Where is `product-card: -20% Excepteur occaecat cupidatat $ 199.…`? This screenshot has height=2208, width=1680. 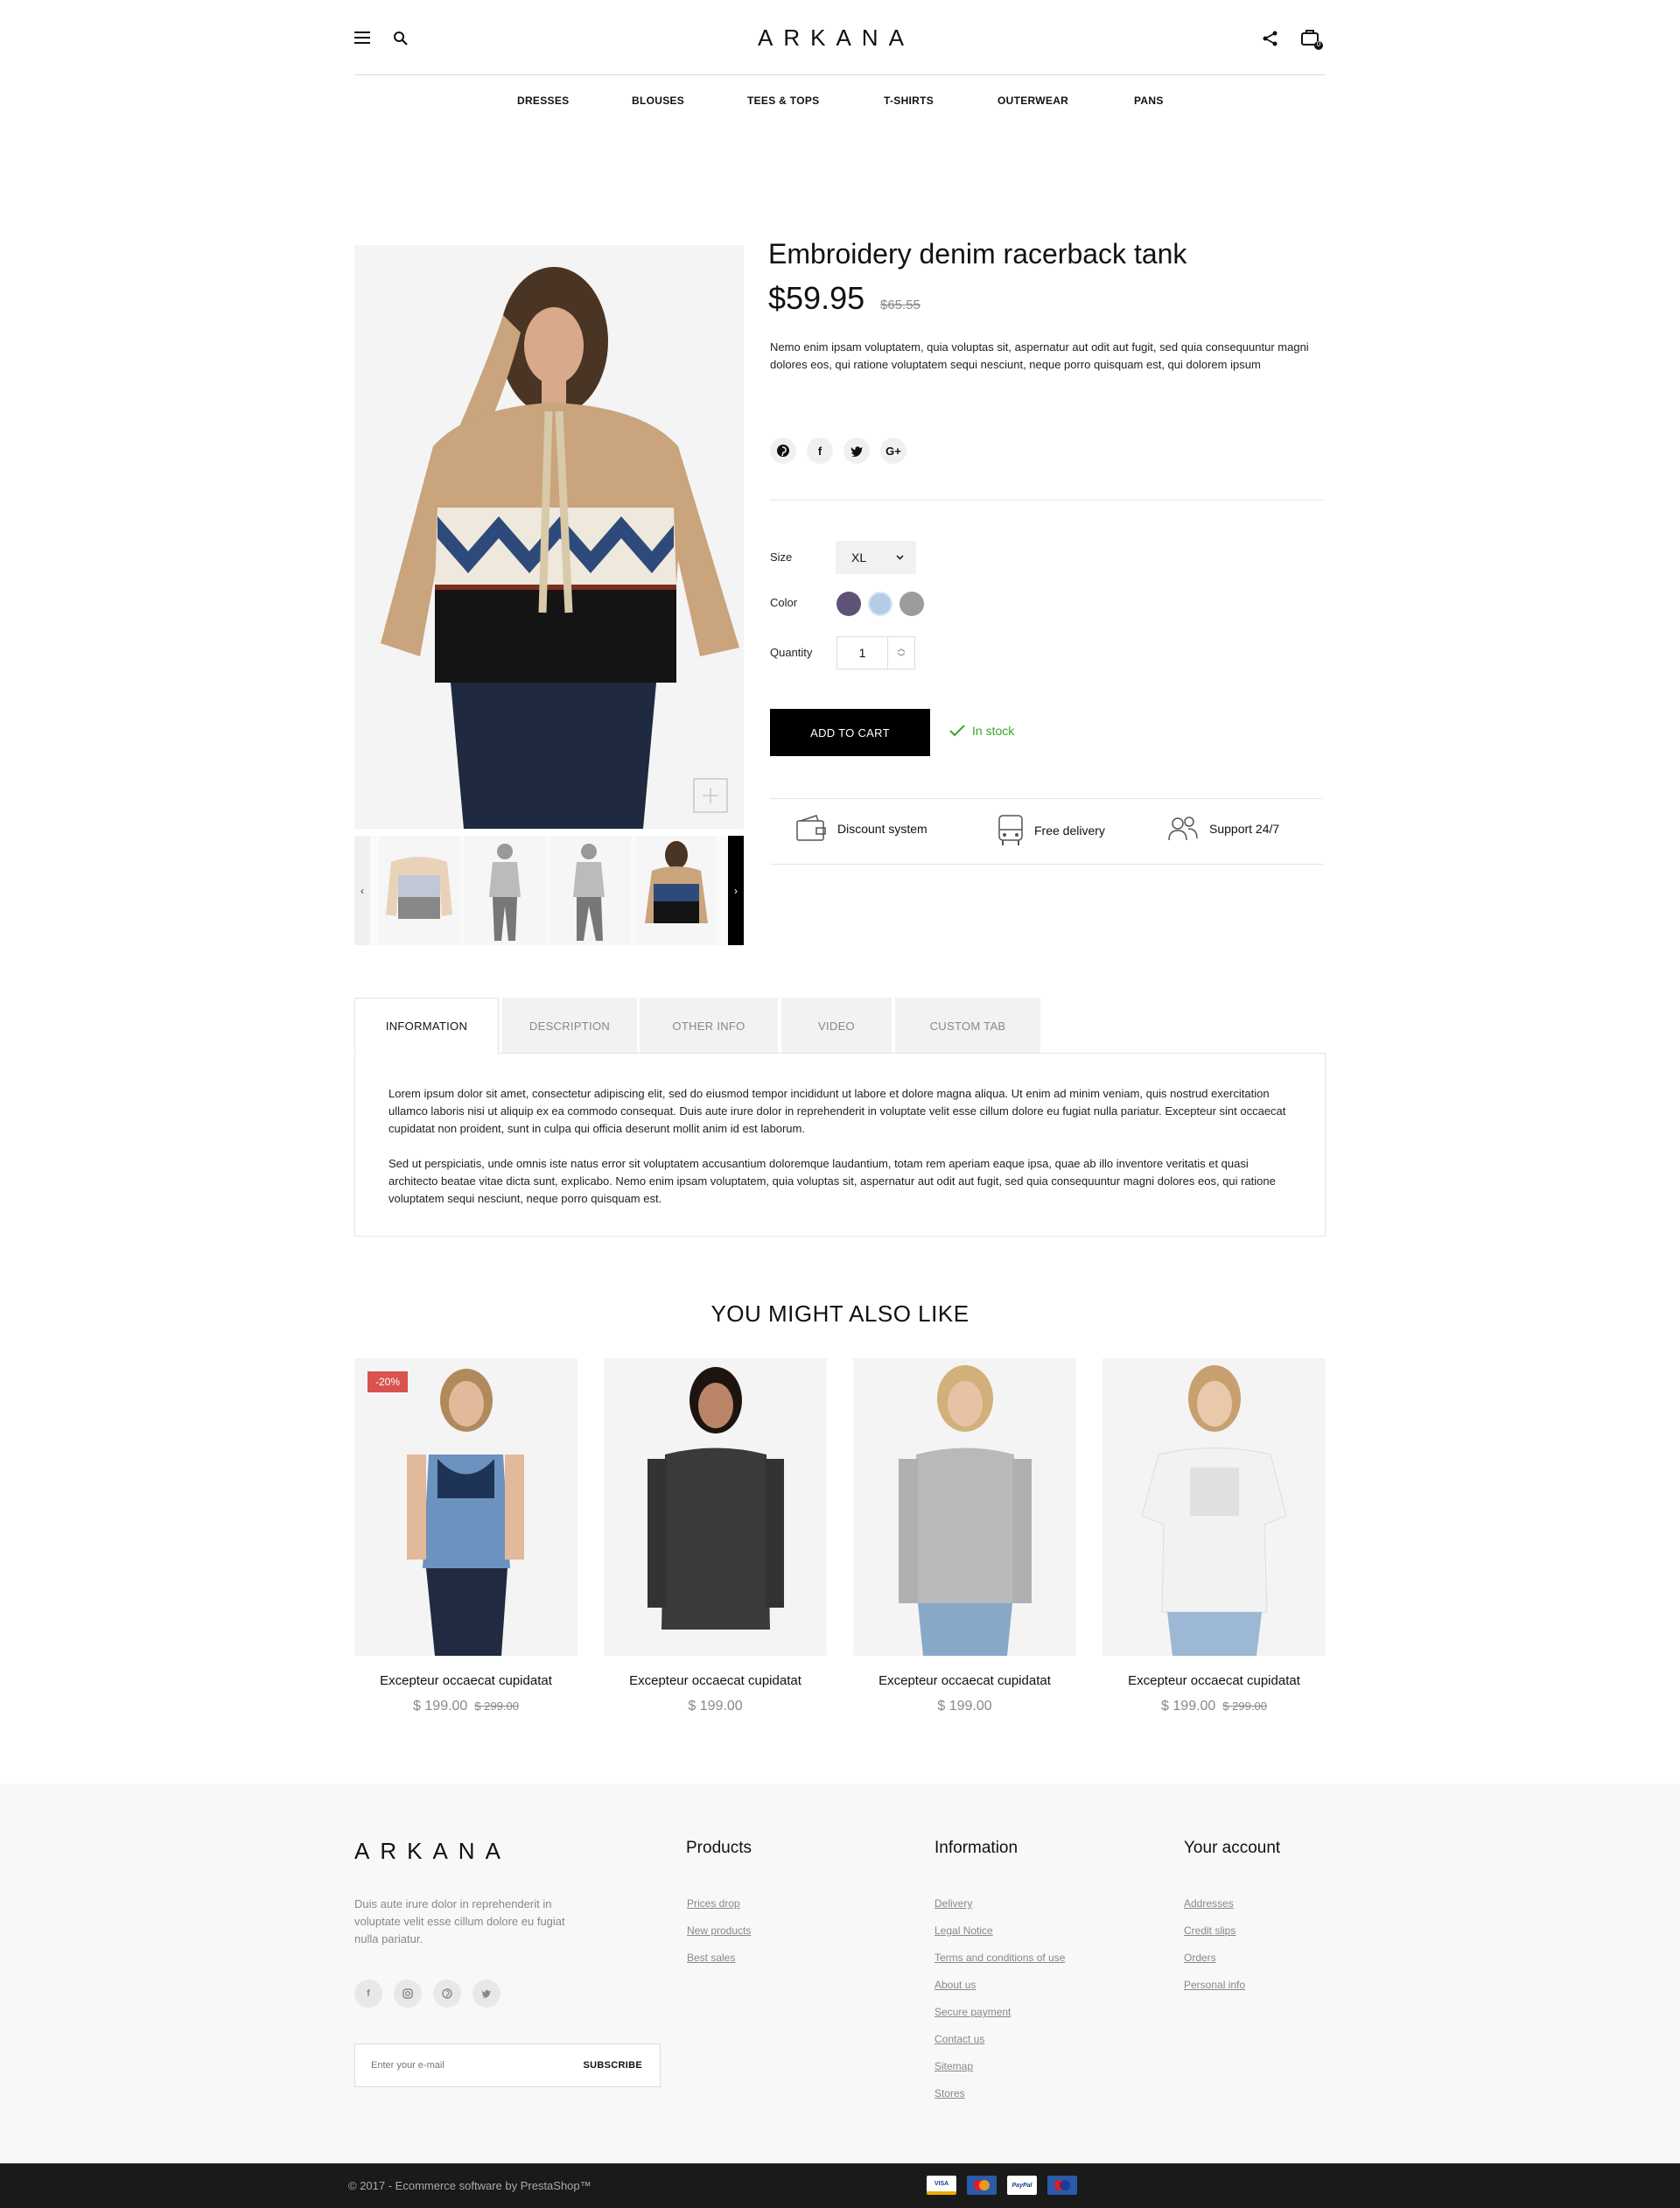
product-card: -20% Excepteur occaecat cupidatat $ 199.… is located at coordinates (466, 1536).